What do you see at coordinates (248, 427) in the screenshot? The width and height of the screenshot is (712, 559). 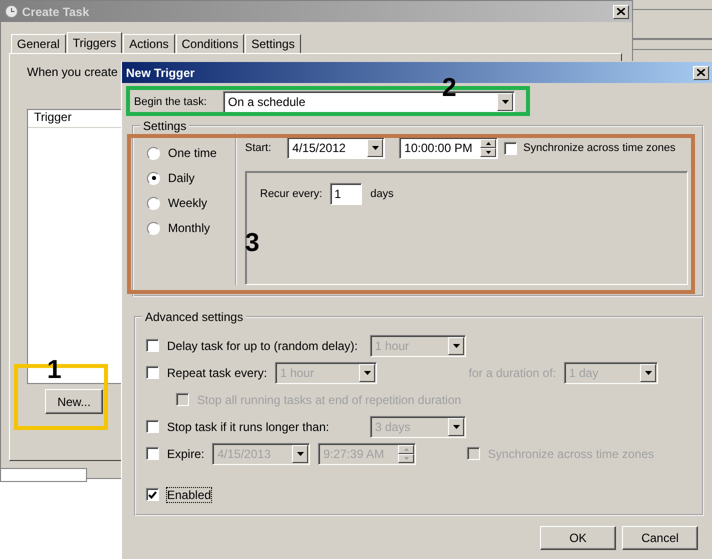 I see `checkbox-label: Stop task if it runs longer than:` at bounding box center [248, 427].